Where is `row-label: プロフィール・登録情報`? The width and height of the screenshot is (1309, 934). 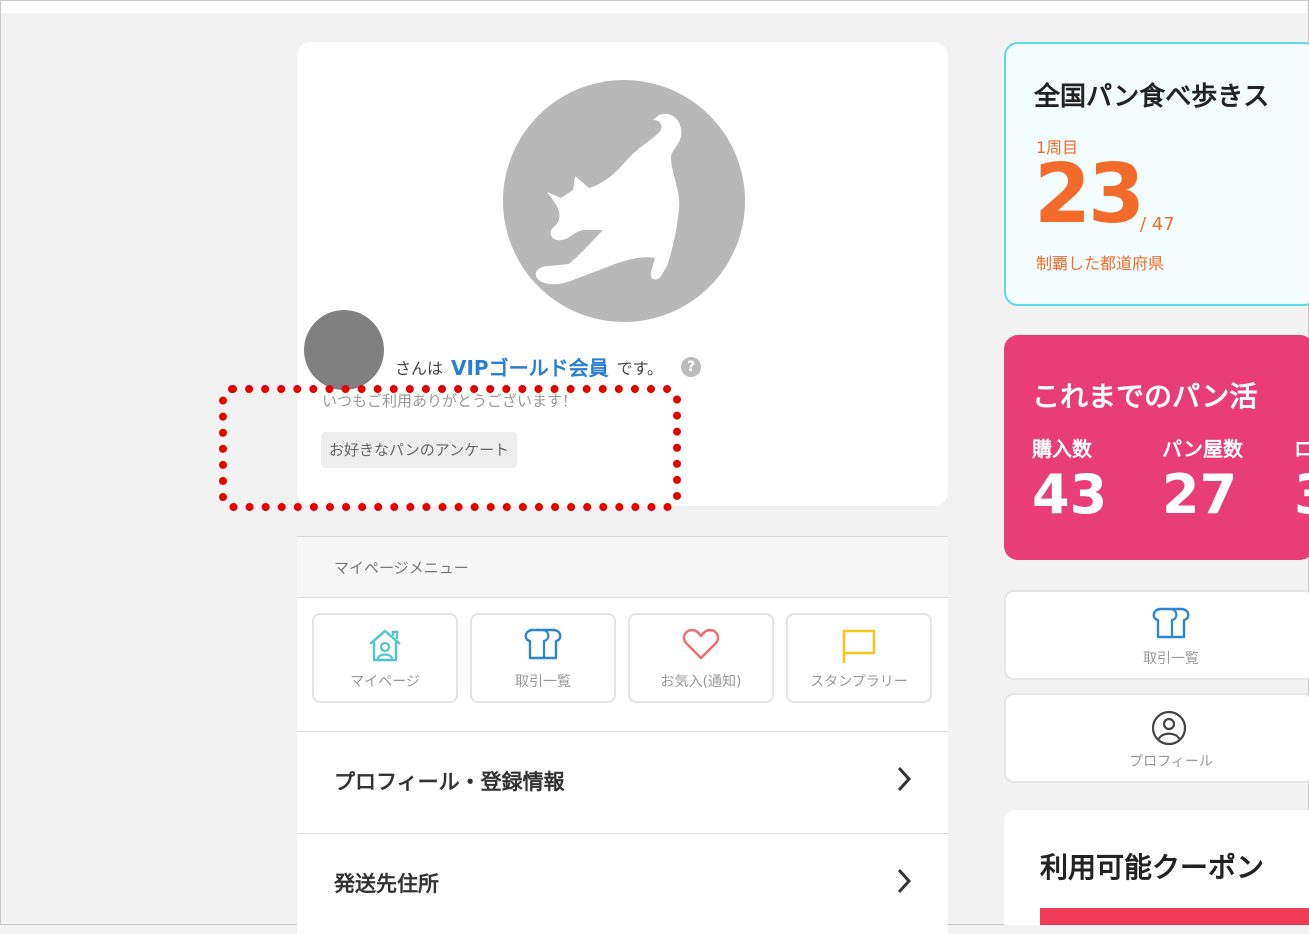 row-label: プロフィール・登録情報 is located at coordinates (449, 782).